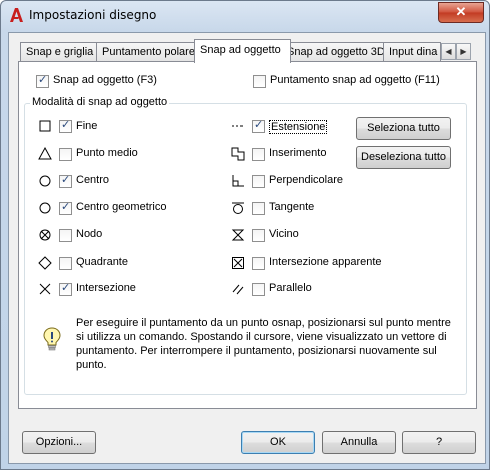 The height and width of the screenshot is (470, 490). What do you see at coordinates (45, 181) in the screenshot?
I see `center-icon` at bounding box center [45, 181].